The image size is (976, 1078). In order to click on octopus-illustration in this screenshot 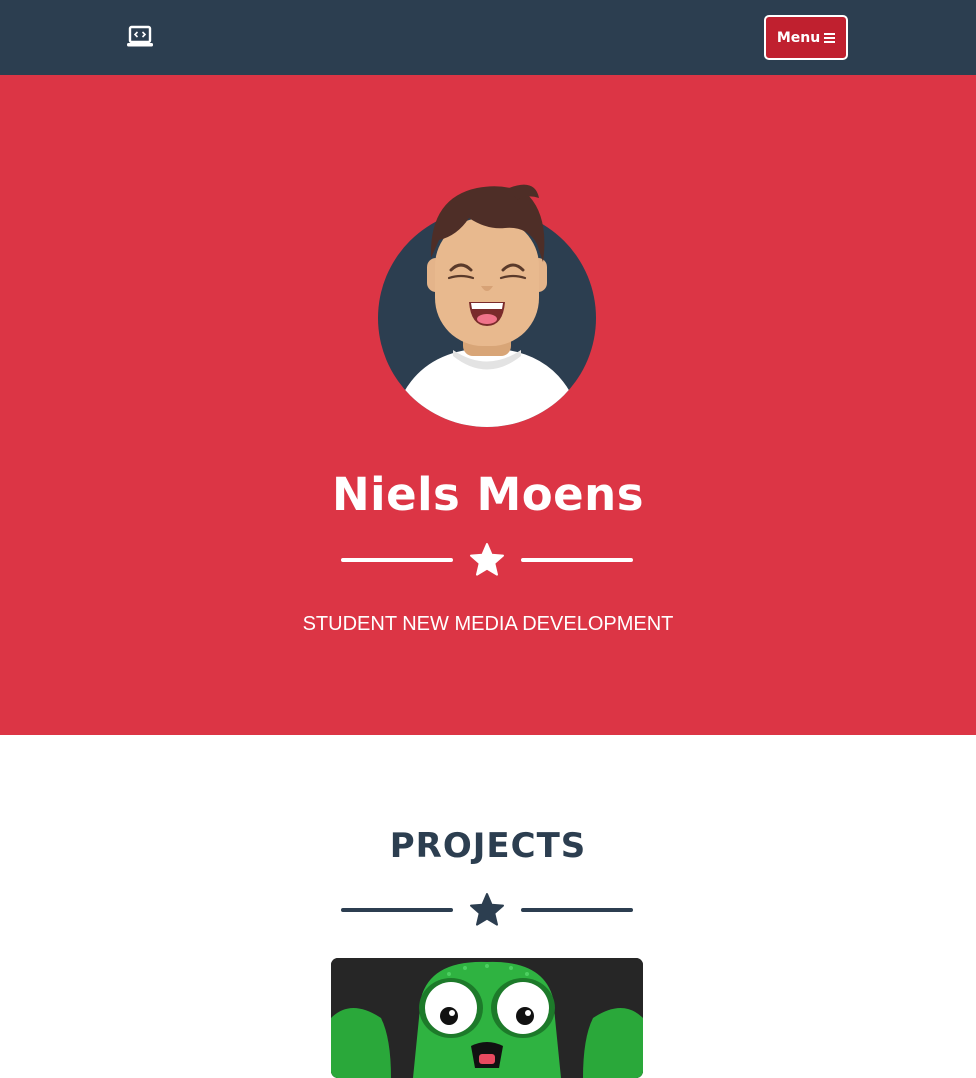, I will do `click(487, 1018)`.